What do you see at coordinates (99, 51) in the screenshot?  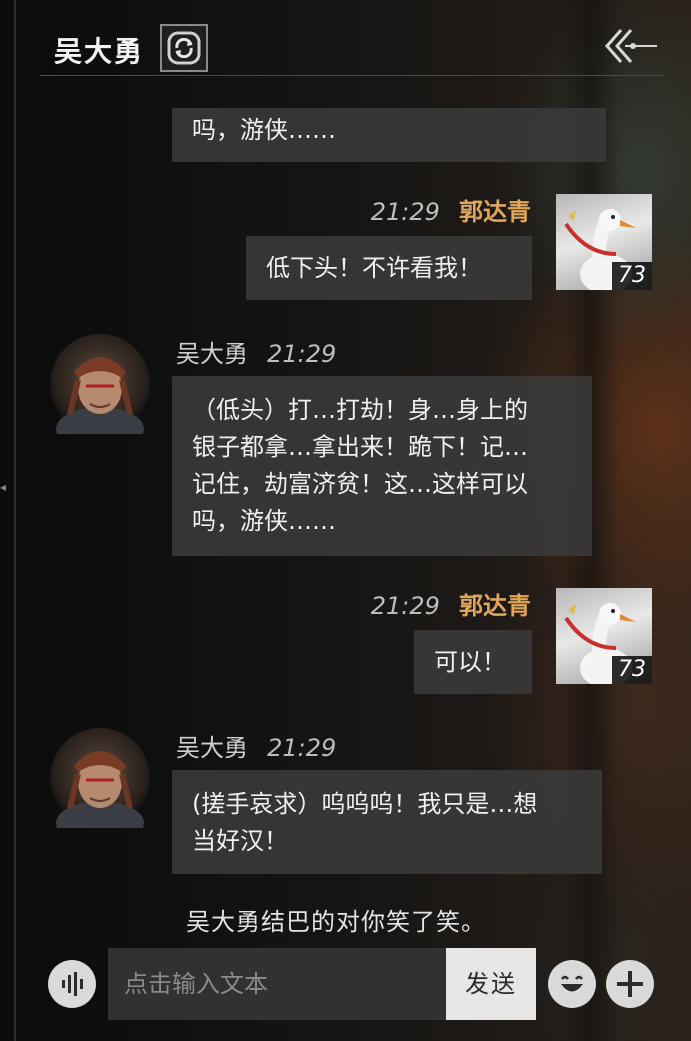 I see `chat-title: 吴大勇` at bounding box center [99, 51].